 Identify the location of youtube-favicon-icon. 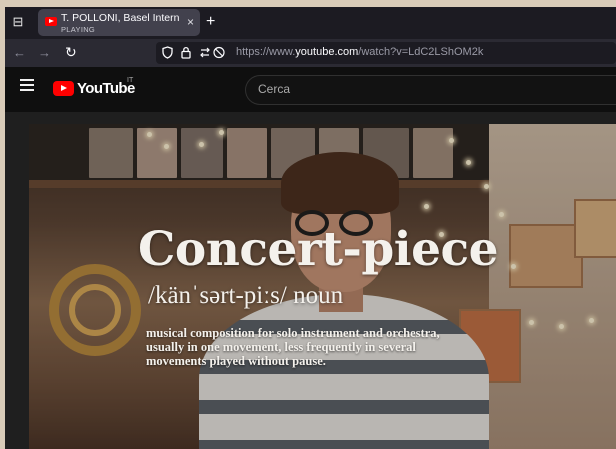
(51, 21).